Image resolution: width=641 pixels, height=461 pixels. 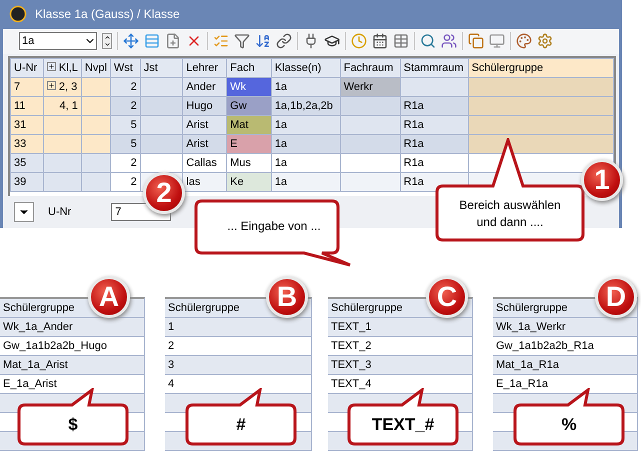 What do you see at coordinates (204, 68) in the screenshot?
I see `column-header: Lehrer` at bounding box center [204, 68].